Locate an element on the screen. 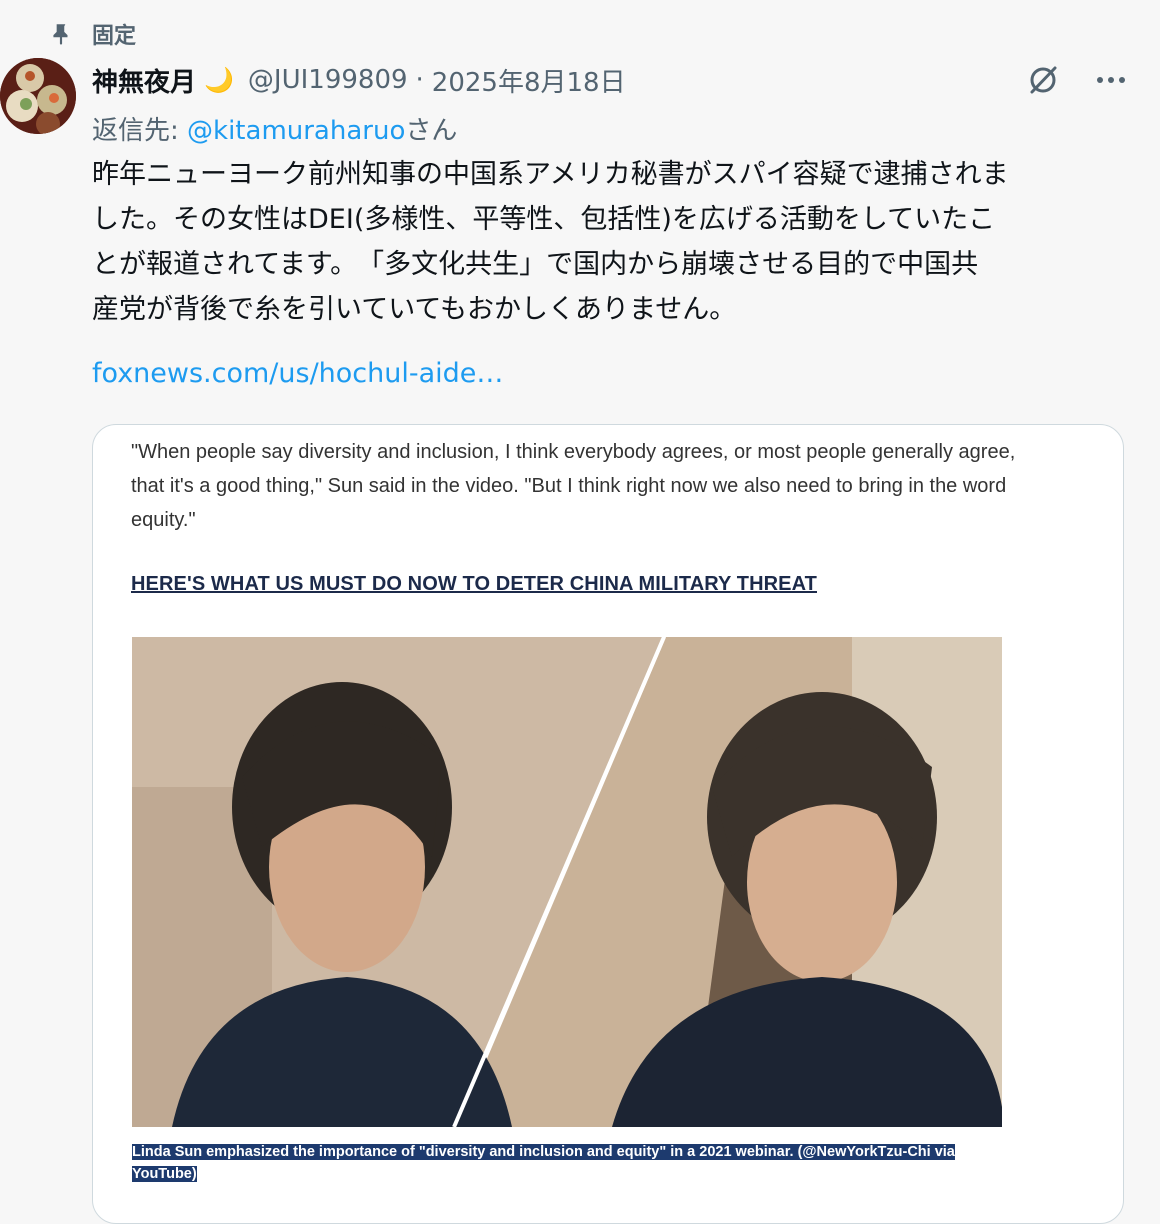 The width and height of the screenshot is (1160, 1224). reply-to-line: 返信先: @kitamuraharuoさん is located at coordinates (274, 128).